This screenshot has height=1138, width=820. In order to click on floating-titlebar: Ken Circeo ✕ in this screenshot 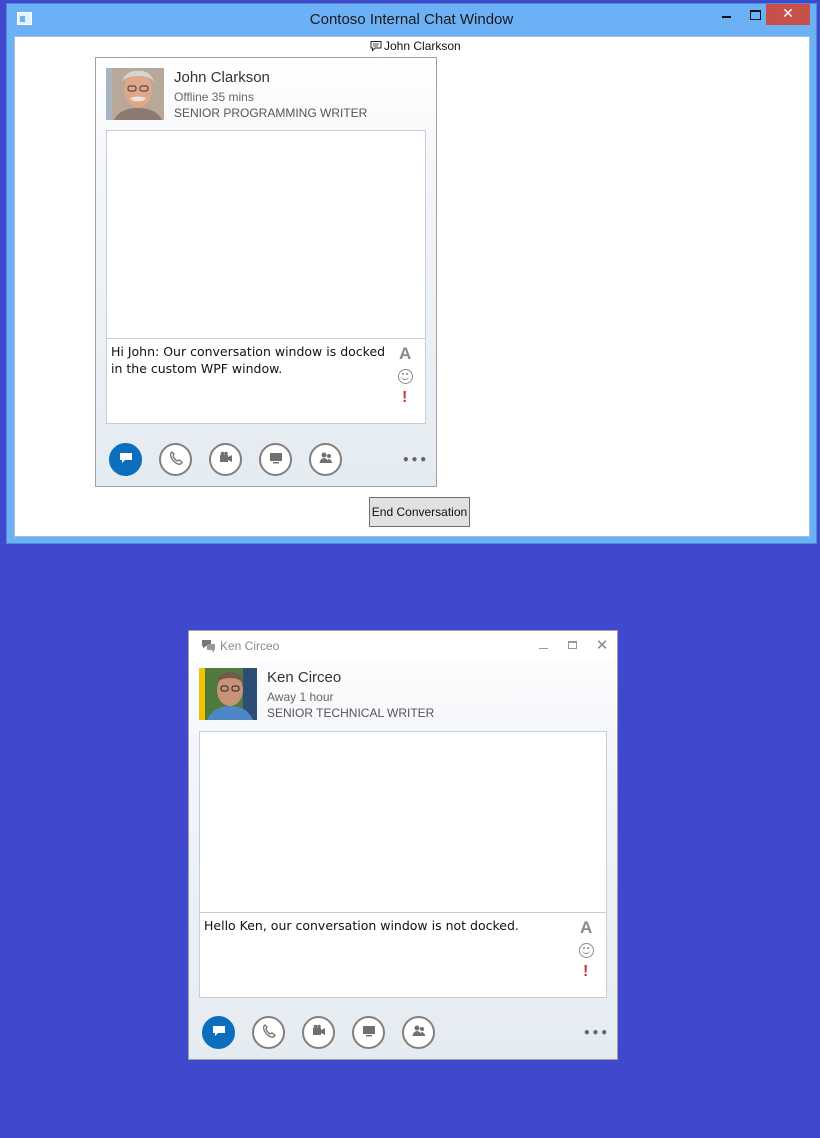, I will do `click(403, 646)`.